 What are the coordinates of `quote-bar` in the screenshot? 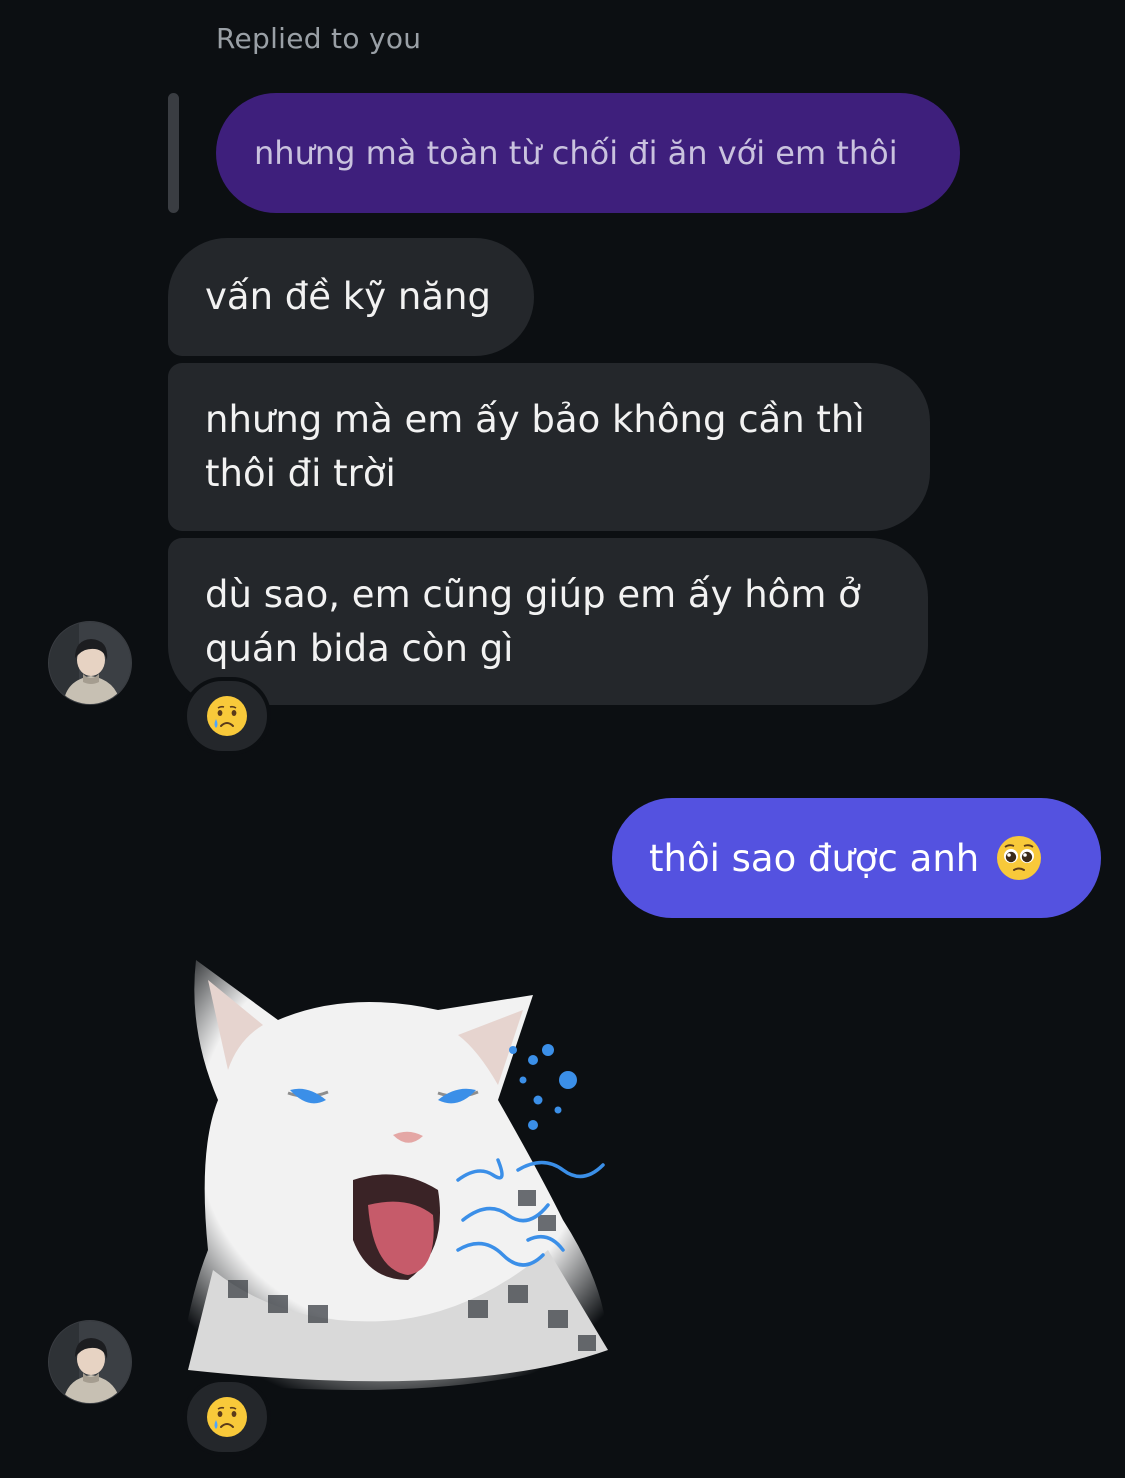 It's located at (173, 153).